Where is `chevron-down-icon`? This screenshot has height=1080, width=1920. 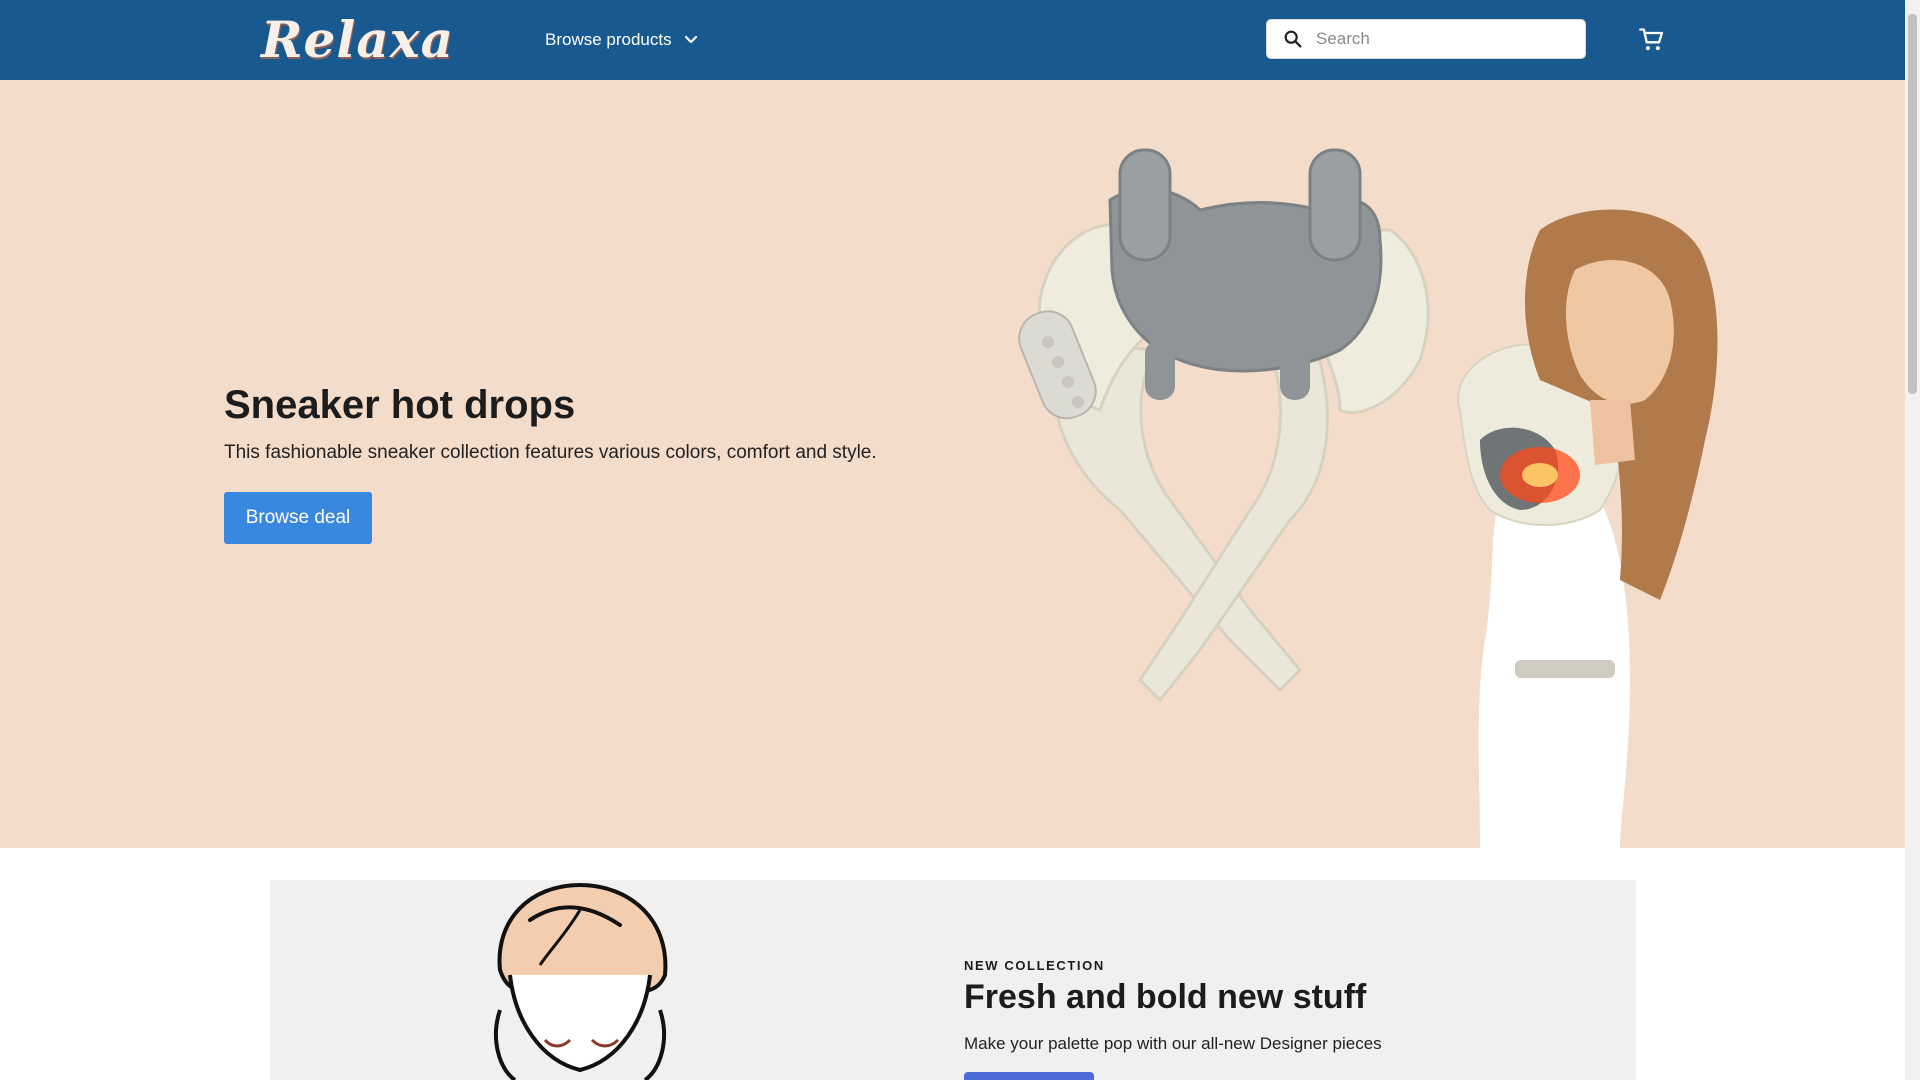 chevron-down-icon is located at coordinates (690, 39).